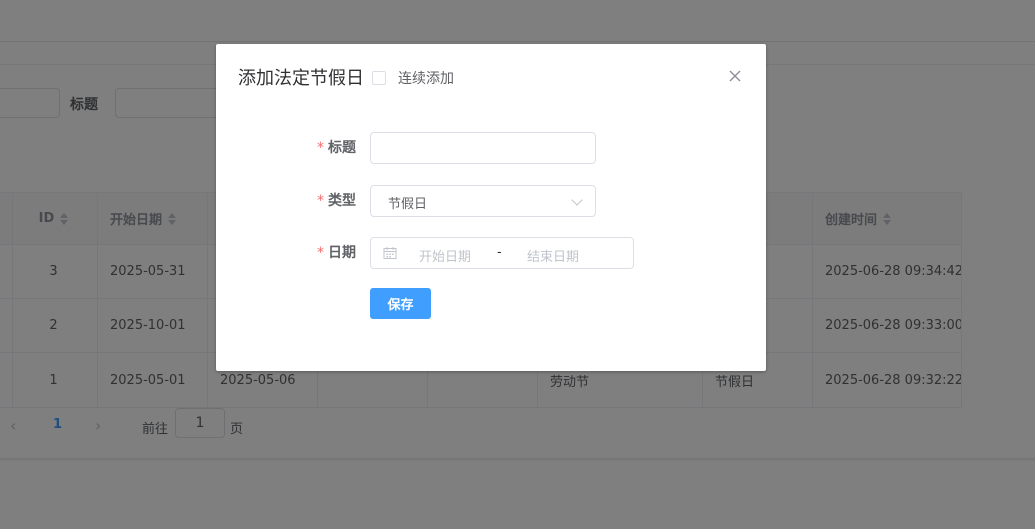 The width and height of the screenshot is (1035, 529). What do you see at coordinates (286, 200) in the screenshot?
I see `form-label-type: * 类型` at bounding box center [286, 200].